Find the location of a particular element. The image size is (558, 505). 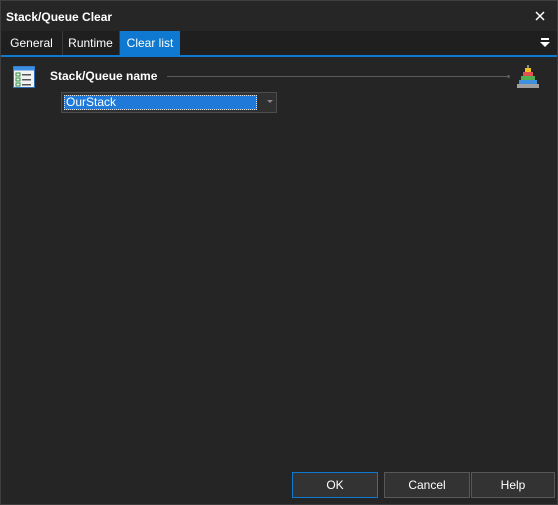

cancel-button: Cancel is located at coordinates (427, 485).